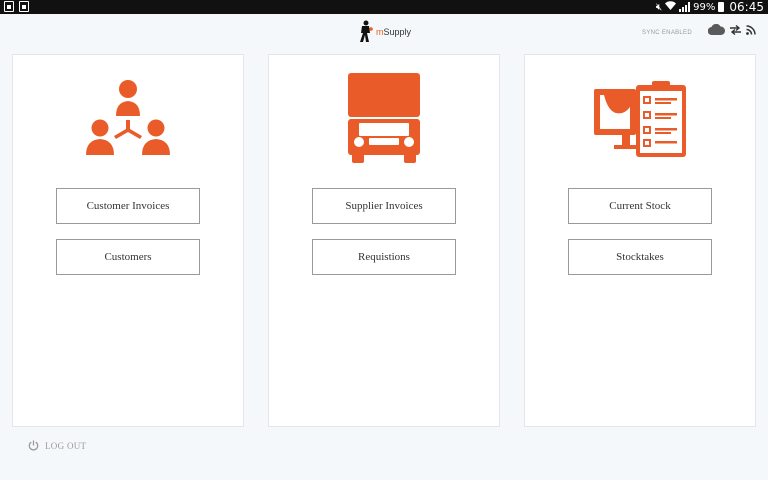 The width and height of the screenshot is (768, 480). What do you see at coordinates (24, 6) in the screenshot?
I see `notification-image-icon` at bounding box center [24, 6].